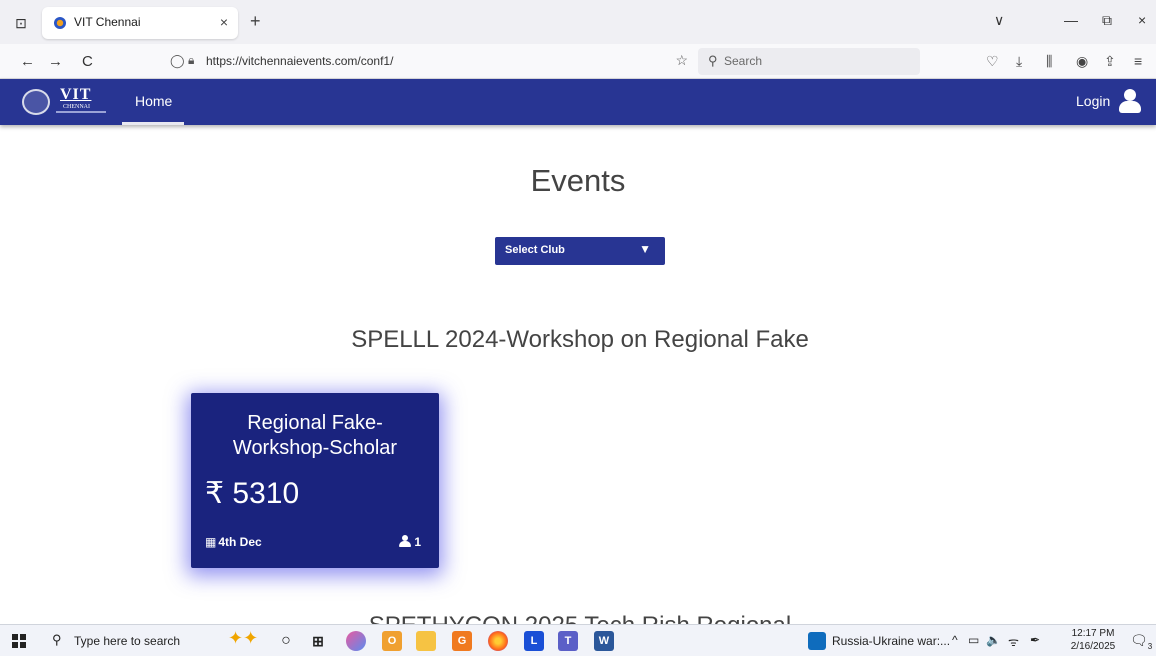 The width and height of the screenshot is (1156, 656). Describe the element at coordinates (498, 641) in the screenshot. I see `firefox-icon` at that location.